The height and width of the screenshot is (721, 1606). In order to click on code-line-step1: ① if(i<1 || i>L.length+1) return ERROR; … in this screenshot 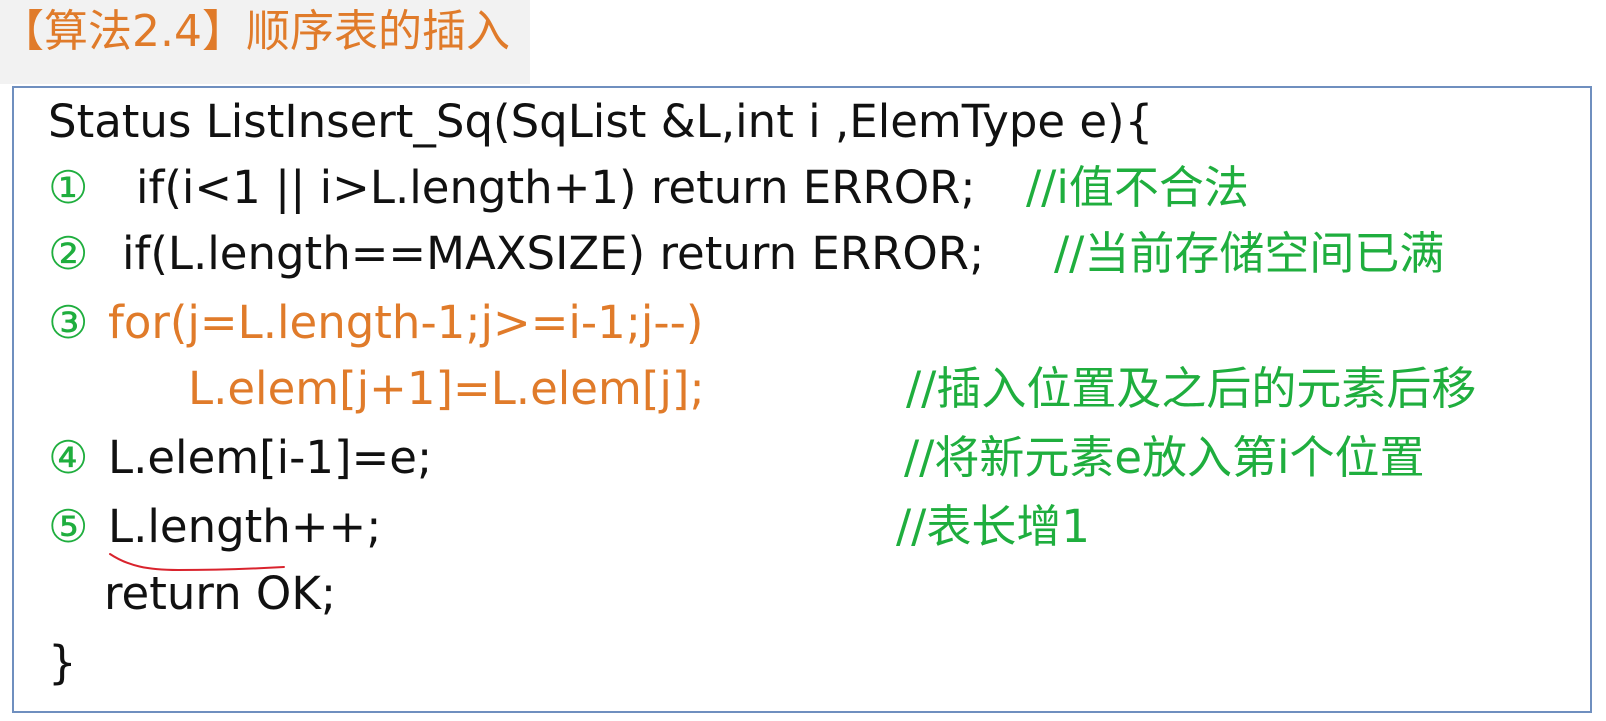, I will do `click(818, 188)`.